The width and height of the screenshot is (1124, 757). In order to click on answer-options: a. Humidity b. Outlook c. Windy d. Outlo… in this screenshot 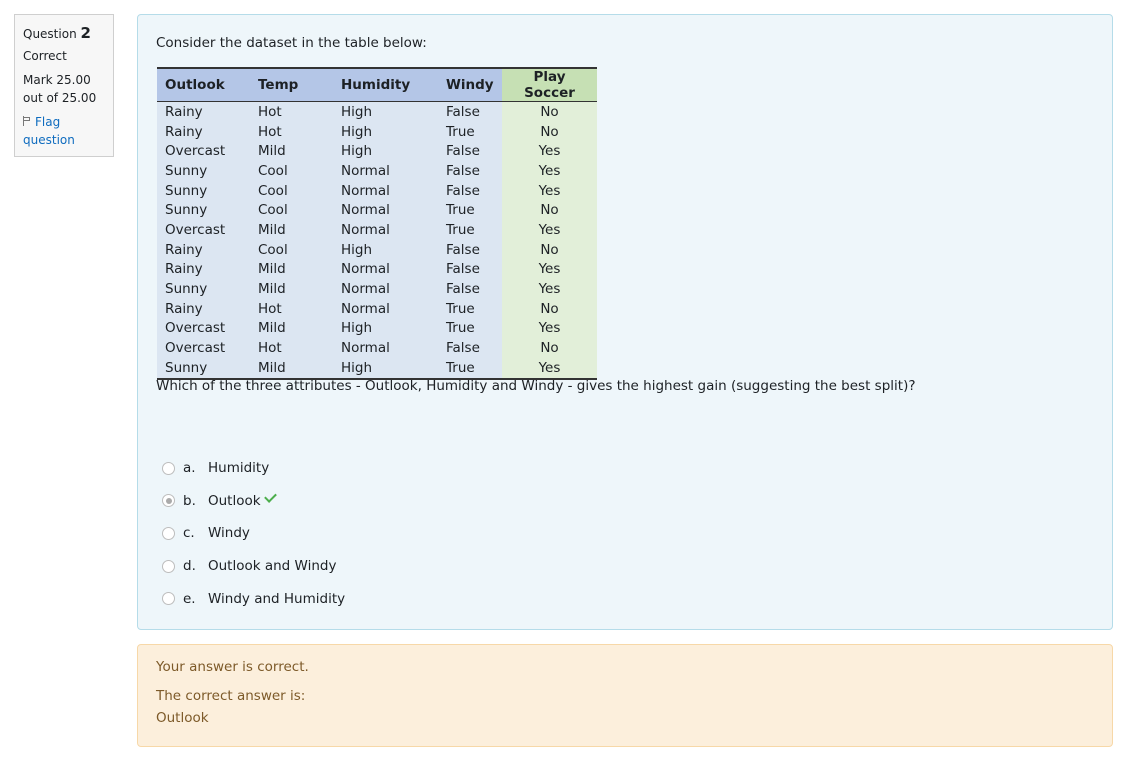, I will do `click(253, 533)`.